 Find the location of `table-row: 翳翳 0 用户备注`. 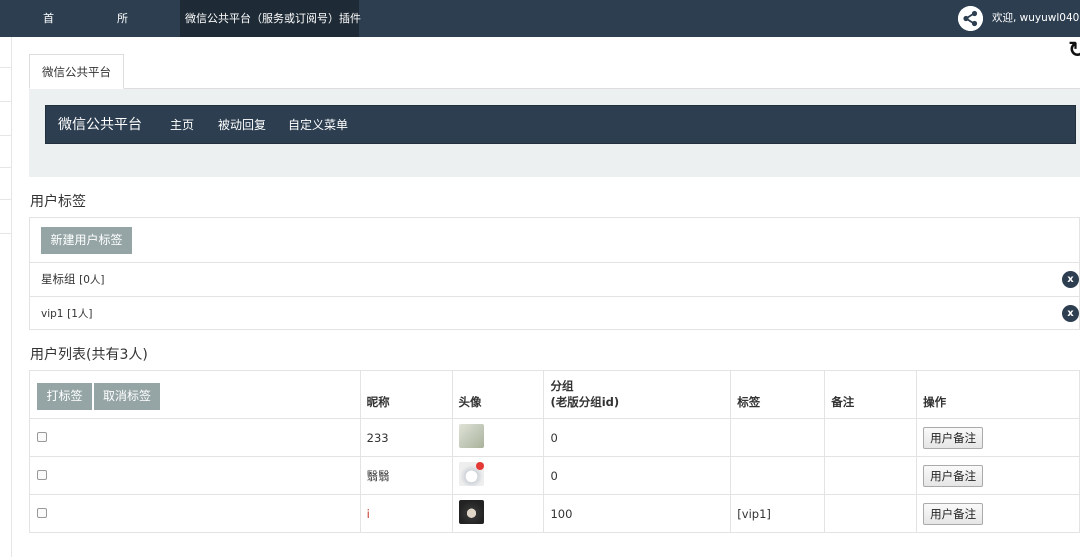

table-row: 翳翳 0 用户备注 is located at coordinates (554, 475).